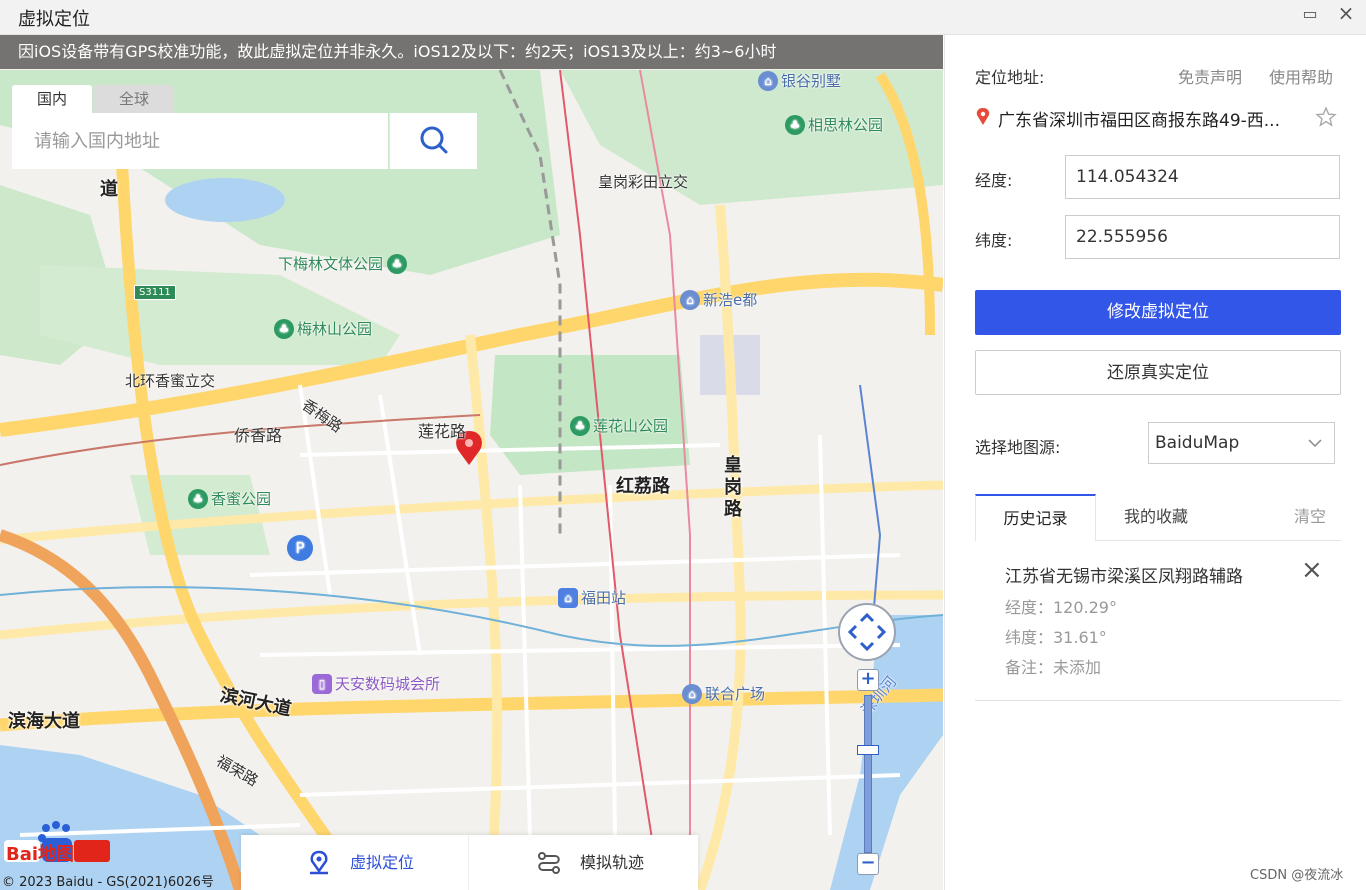  Describe the element at coordinates (388, 684) in the screenshot. I see `poi-label: 天安数码城会所` at that location.